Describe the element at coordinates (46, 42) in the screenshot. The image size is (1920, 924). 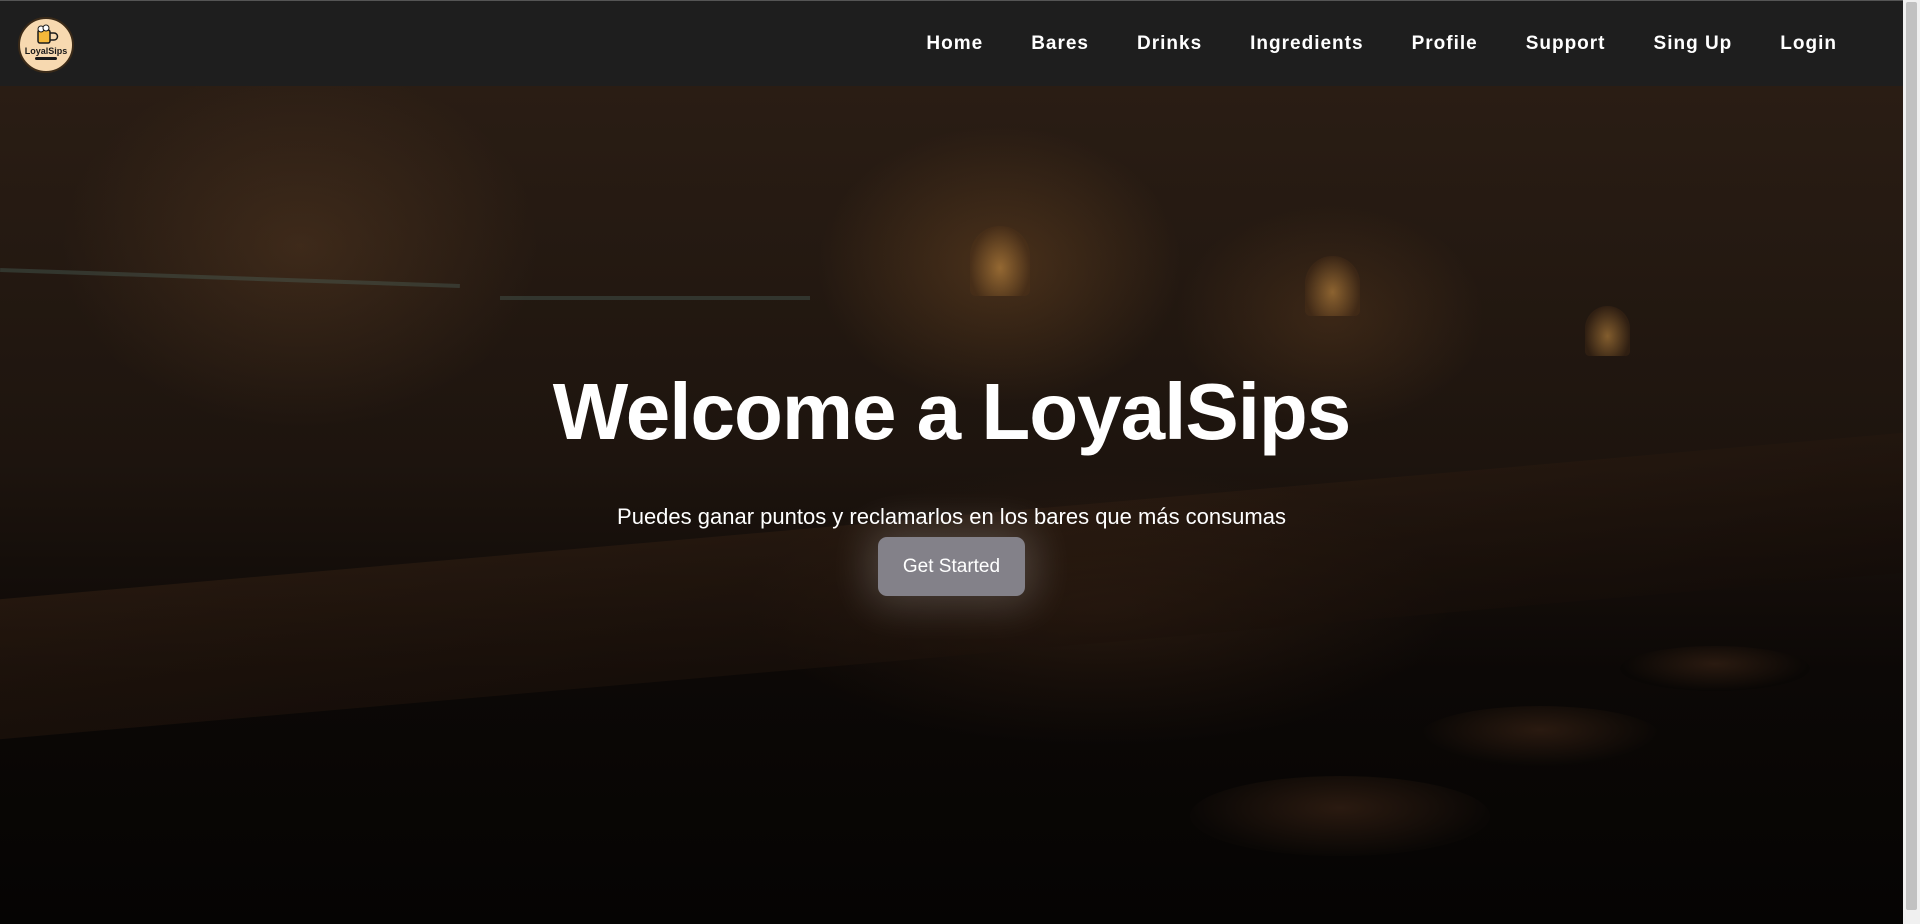
I see `beer-mug-icon: LoyalSips` at that location.